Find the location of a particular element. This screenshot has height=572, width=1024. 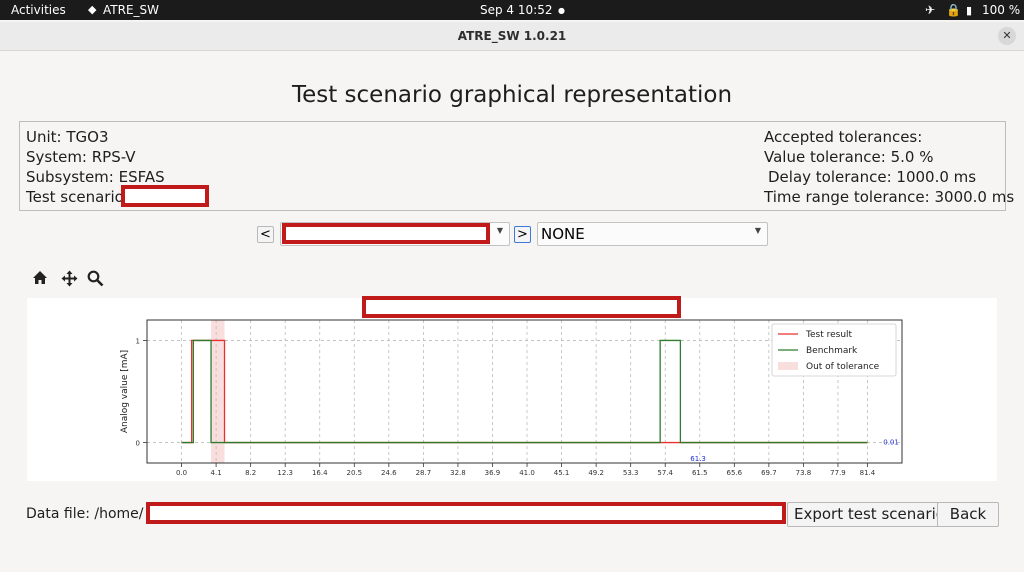

page-title: Test scenario graphical representation is located at coordinates (512, 95).